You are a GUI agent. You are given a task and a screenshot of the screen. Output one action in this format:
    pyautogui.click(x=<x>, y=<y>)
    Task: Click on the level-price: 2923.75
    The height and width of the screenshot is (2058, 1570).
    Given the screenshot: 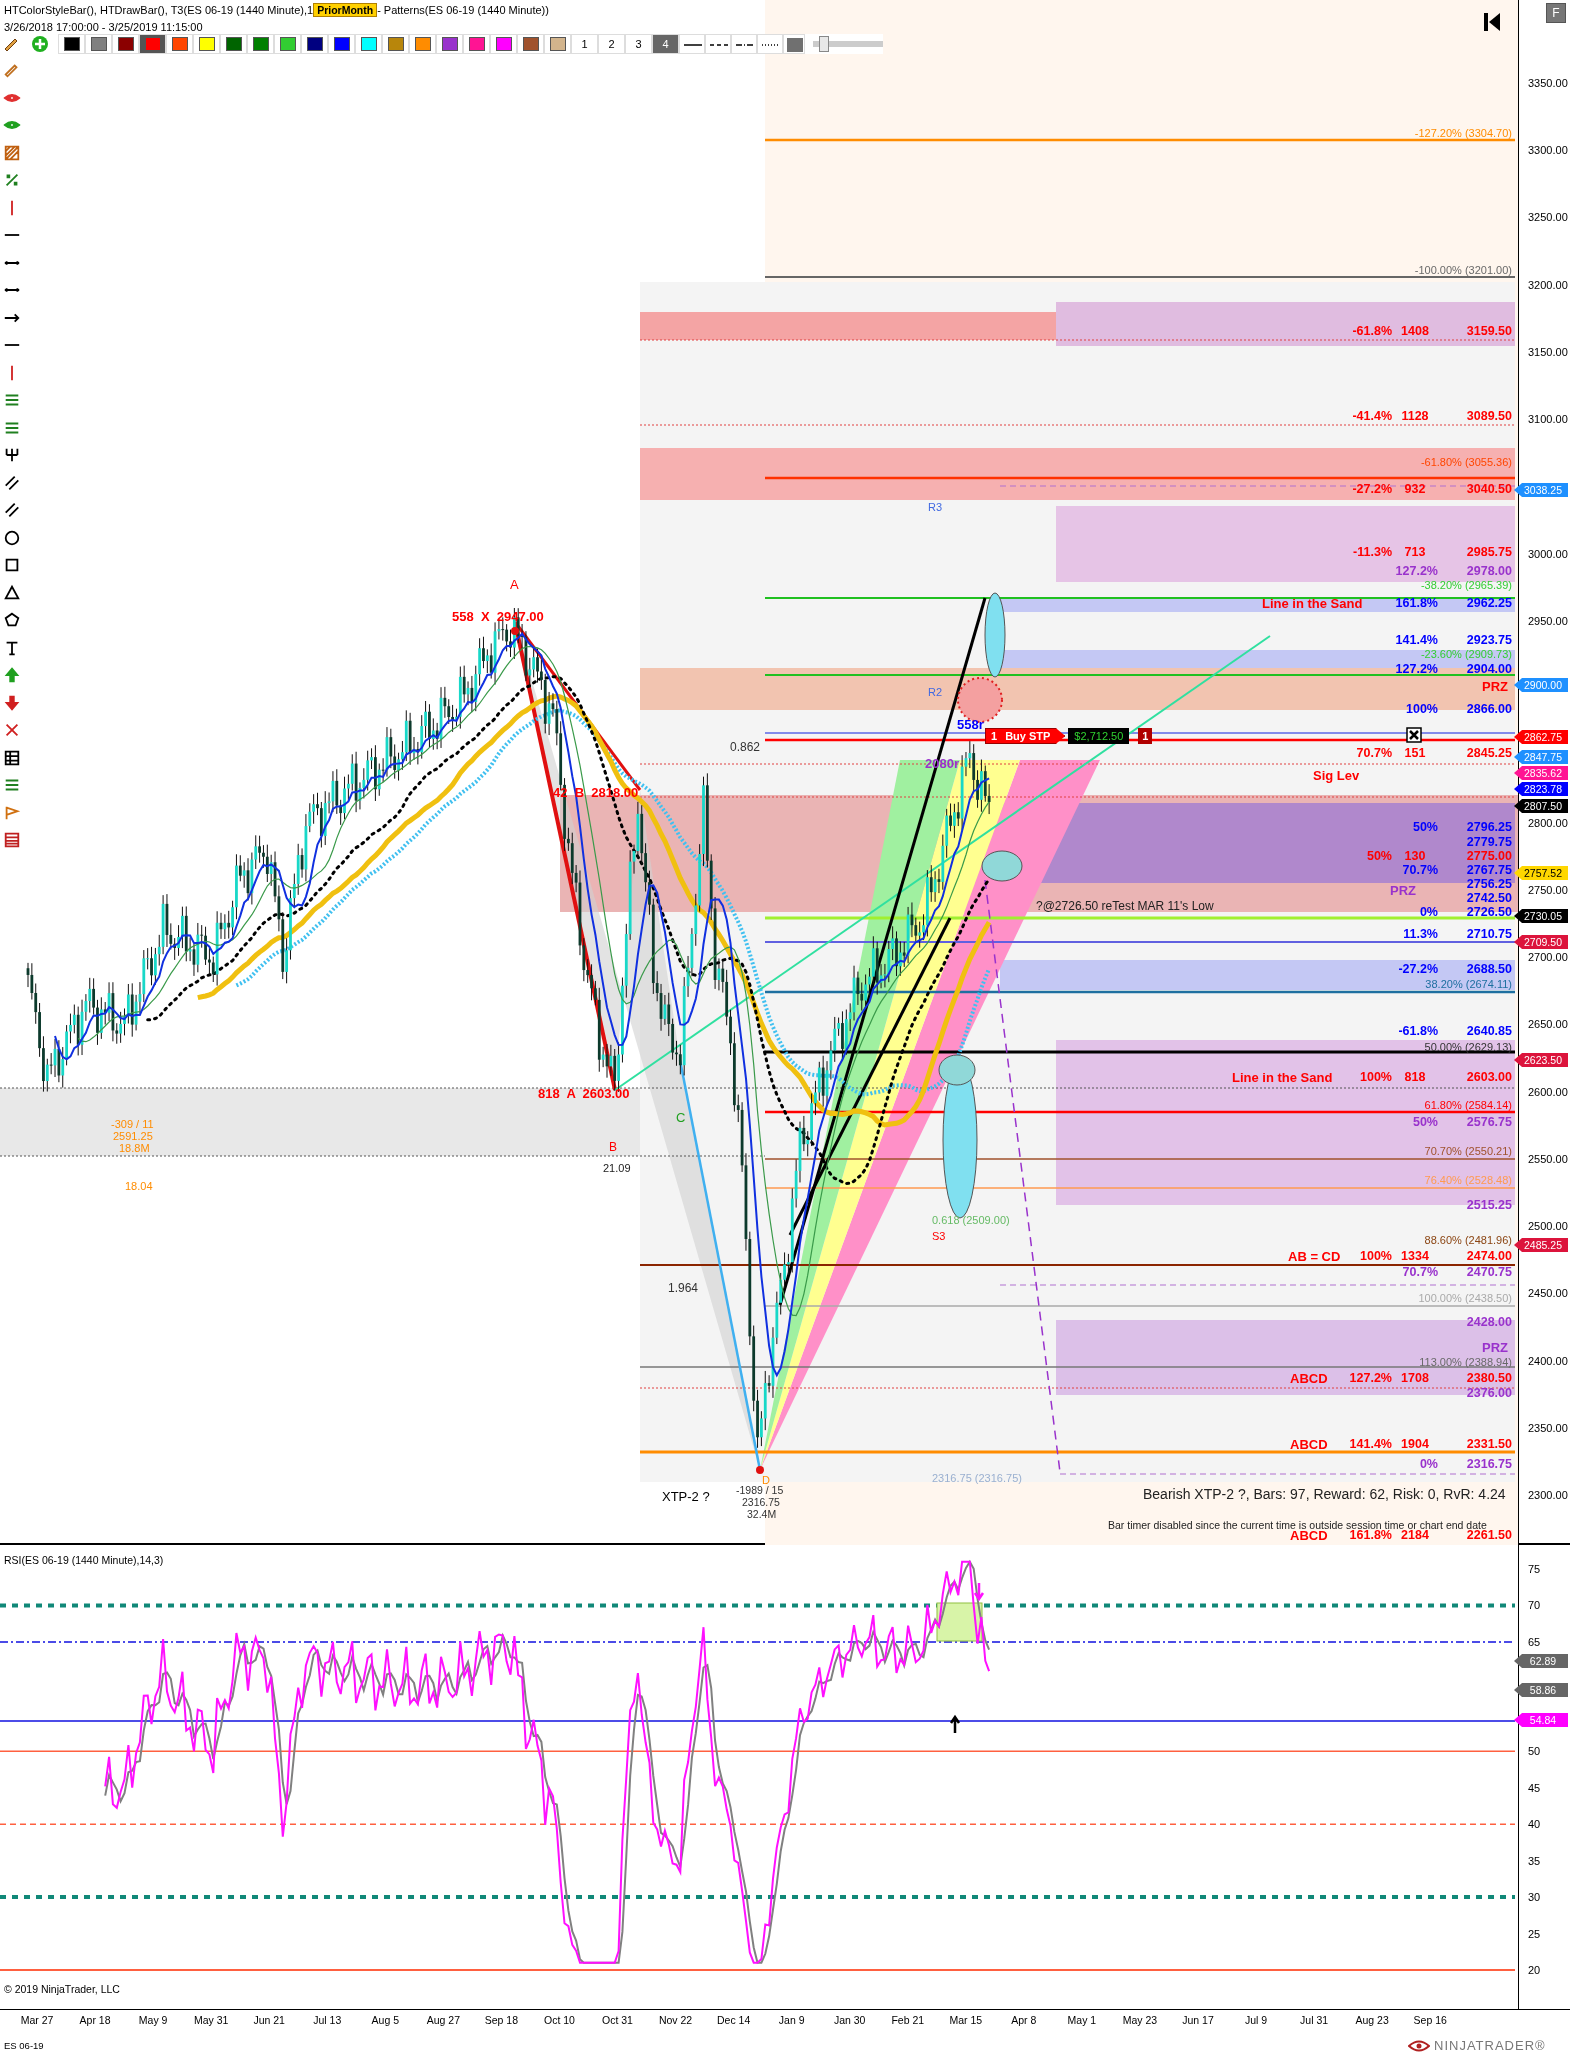 What is the action you would take?
    pyautogui.click(x=1488, y=640)
    